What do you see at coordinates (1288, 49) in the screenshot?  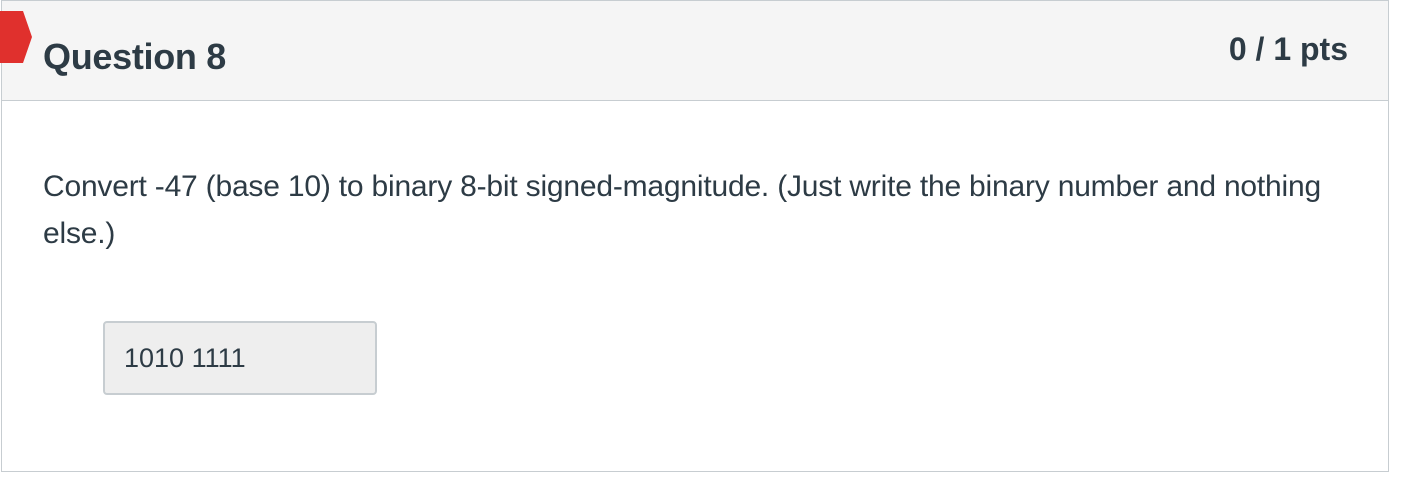 I see `question-points: 0 / 1 pts` at bounding box center [1288, 49].